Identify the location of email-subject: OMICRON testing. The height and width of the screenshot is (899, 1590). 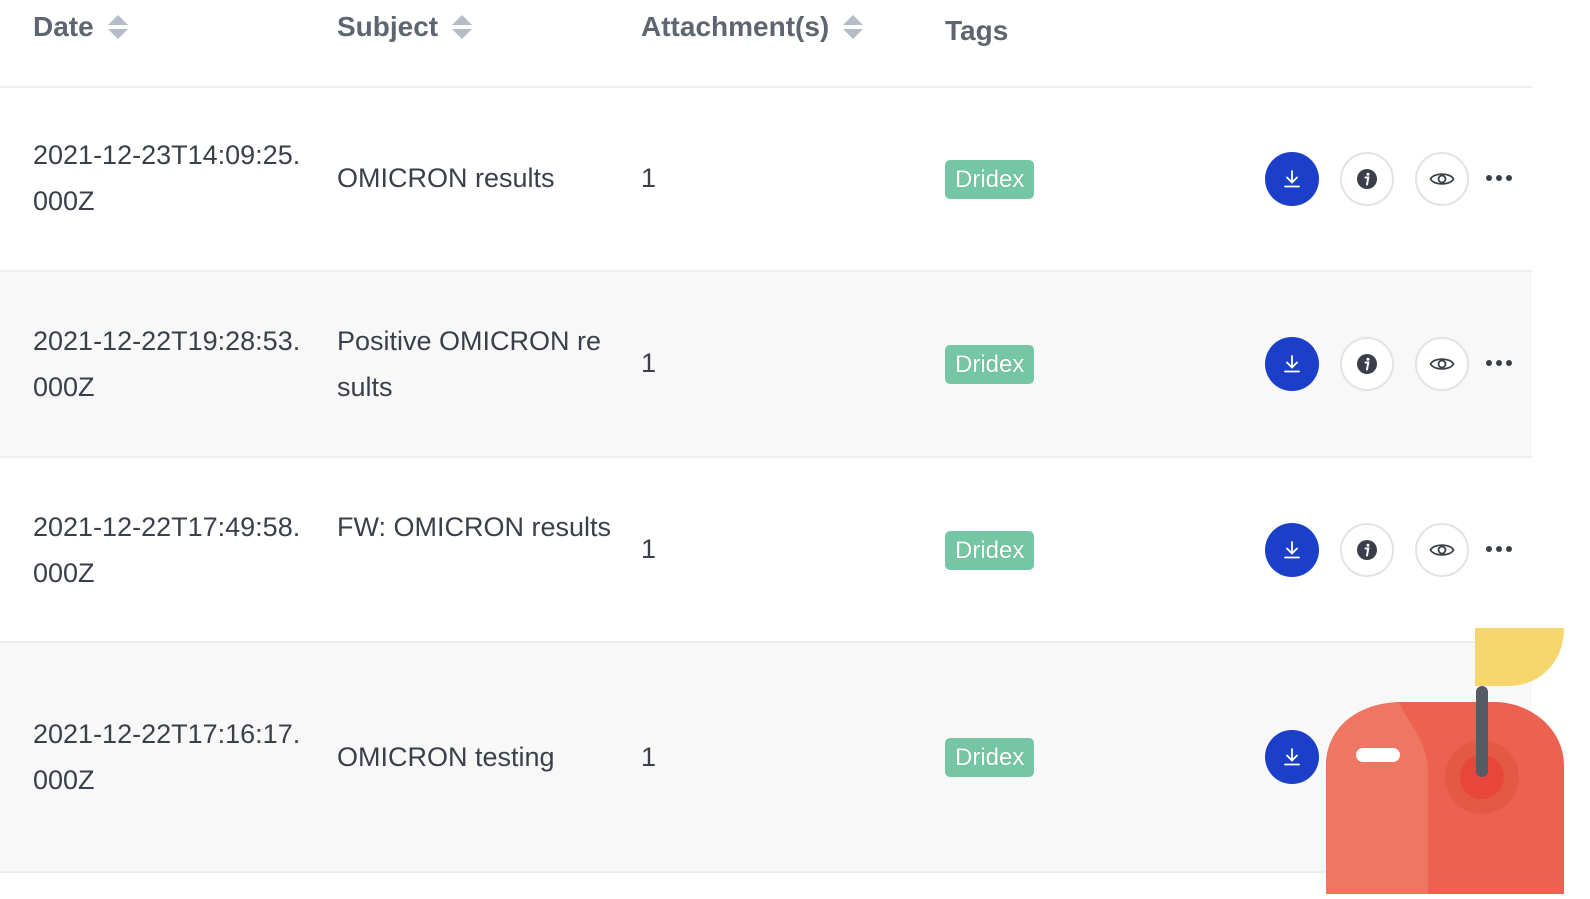
(474, 757).